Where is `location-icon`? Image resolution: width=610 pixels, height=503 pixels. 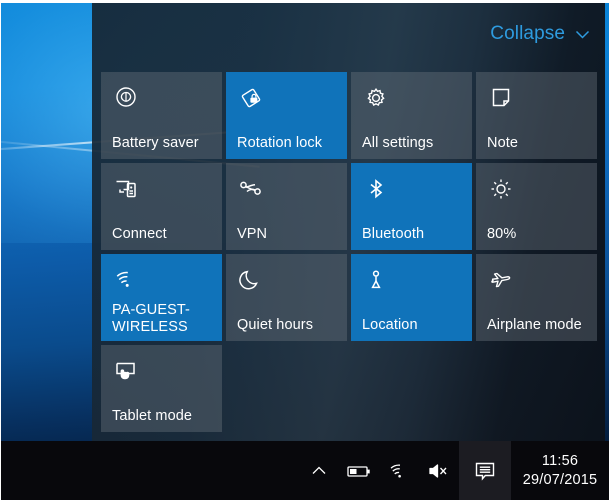
location-icon is located at coordinates (376, 280).